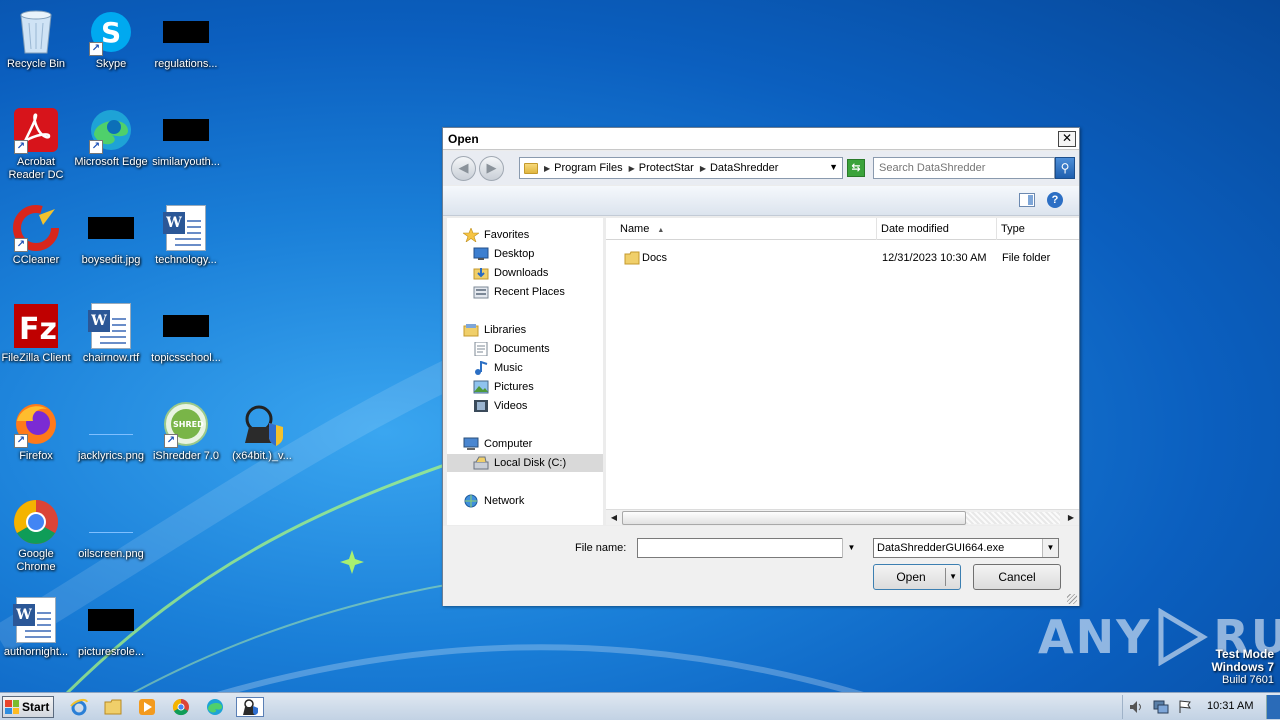  Describe the element at coordinates (1182, 637) in the screenshot. I see `watermark-play-icon` at that location.